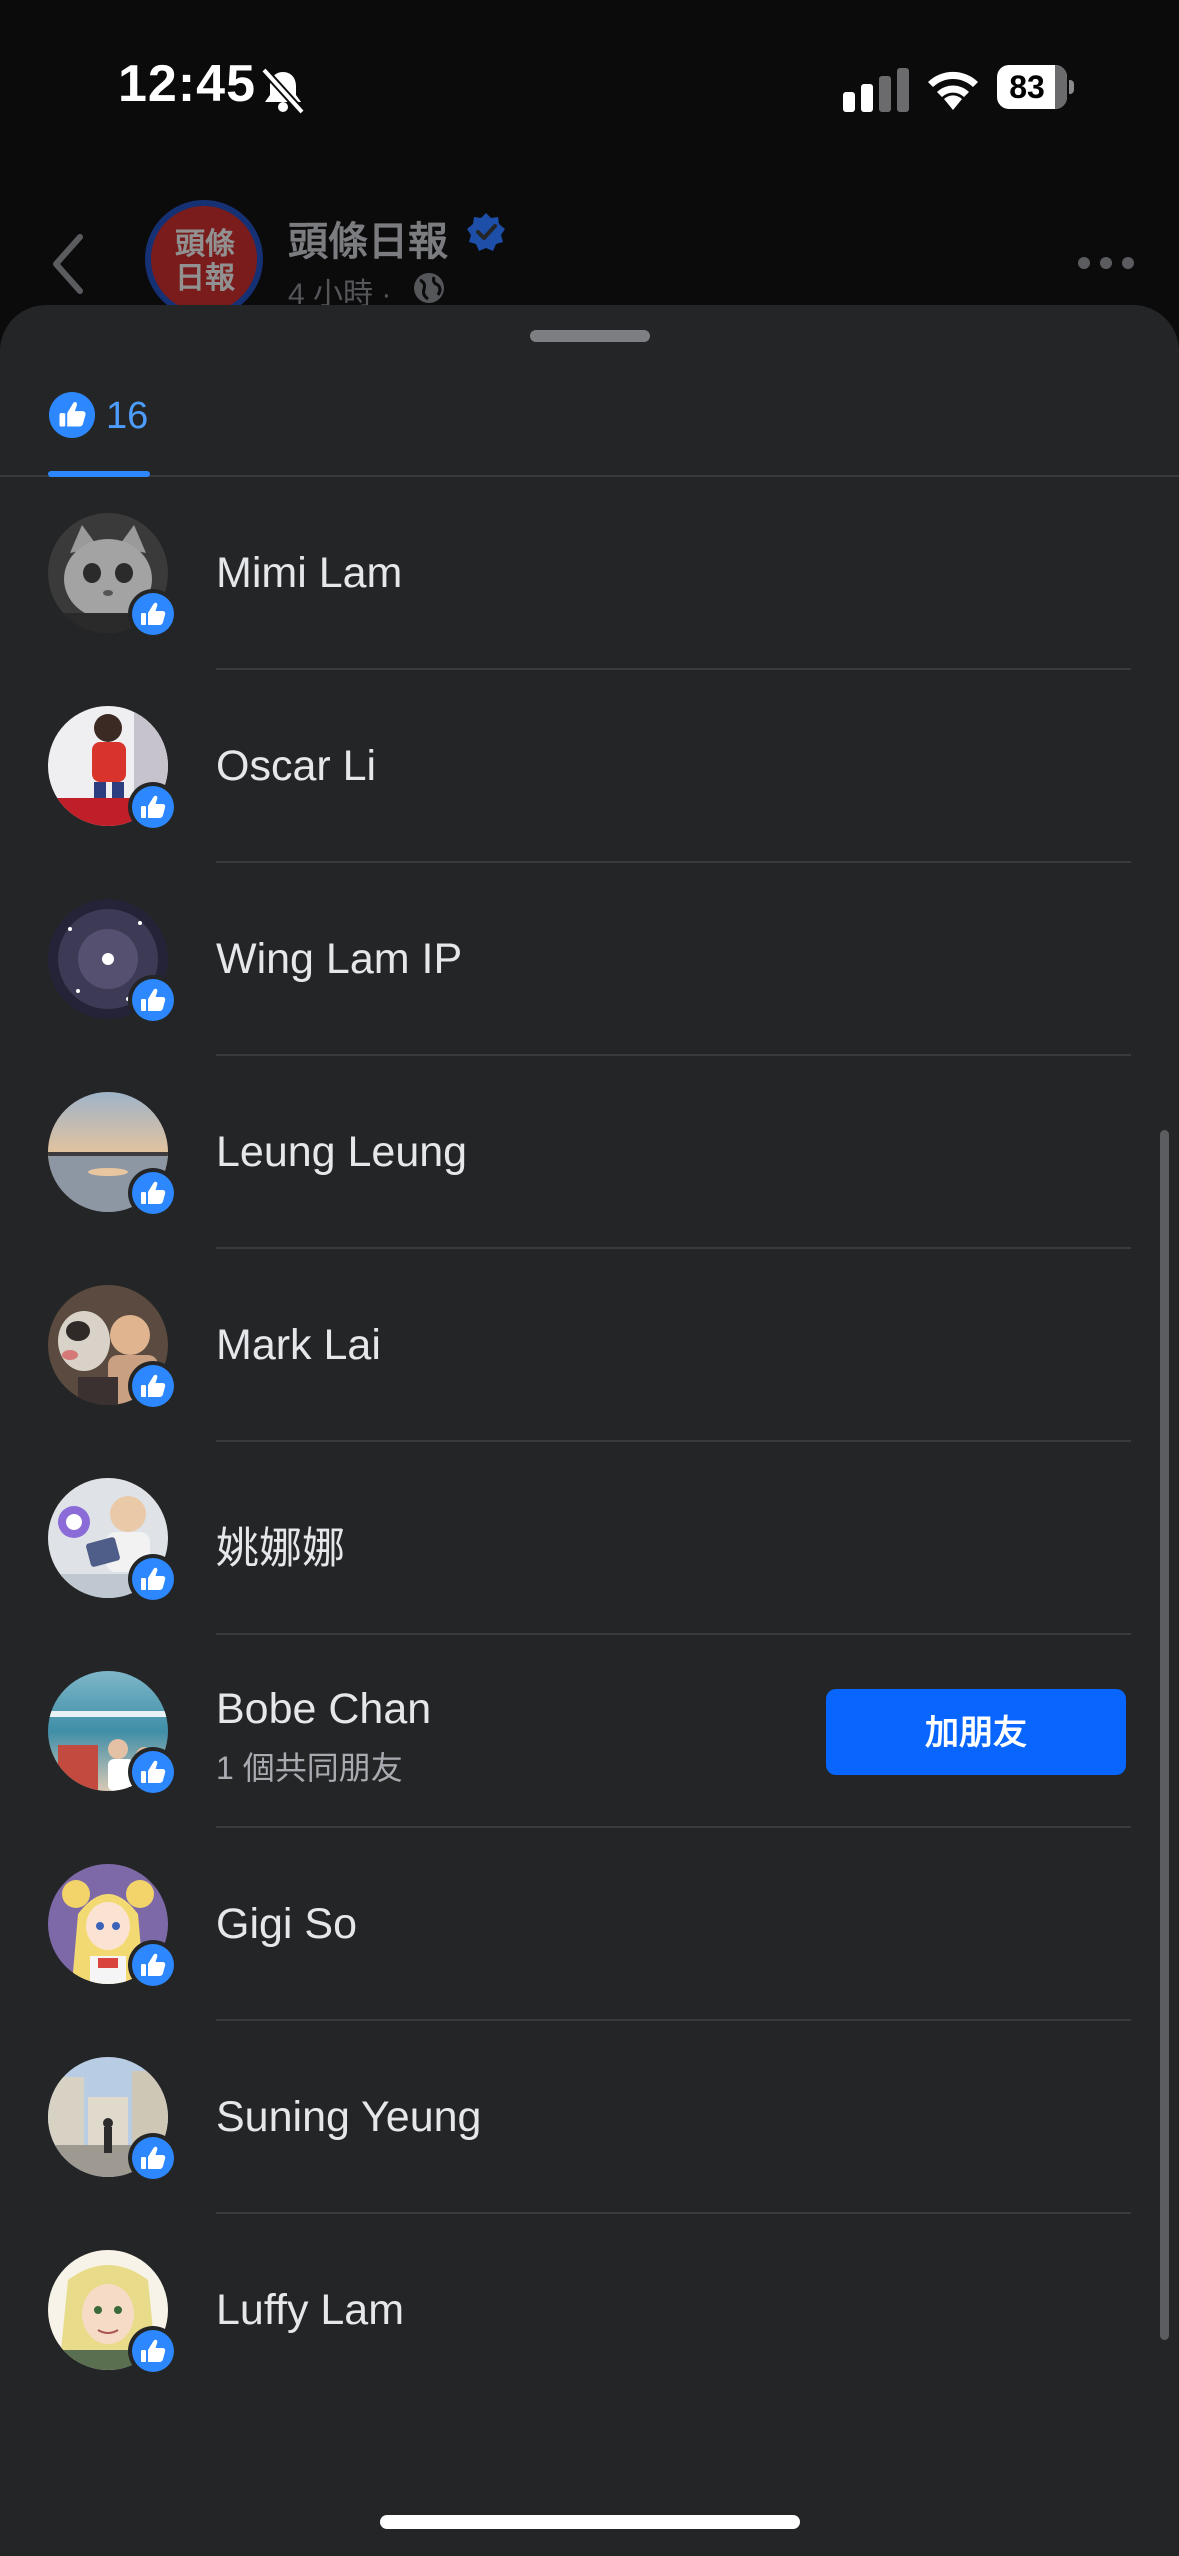 The image size is (1179, 2556). What do you see at coordinates (187, 84) in the screenshot?
I see `status-time: 12:45` at bounding box center [187, 84].